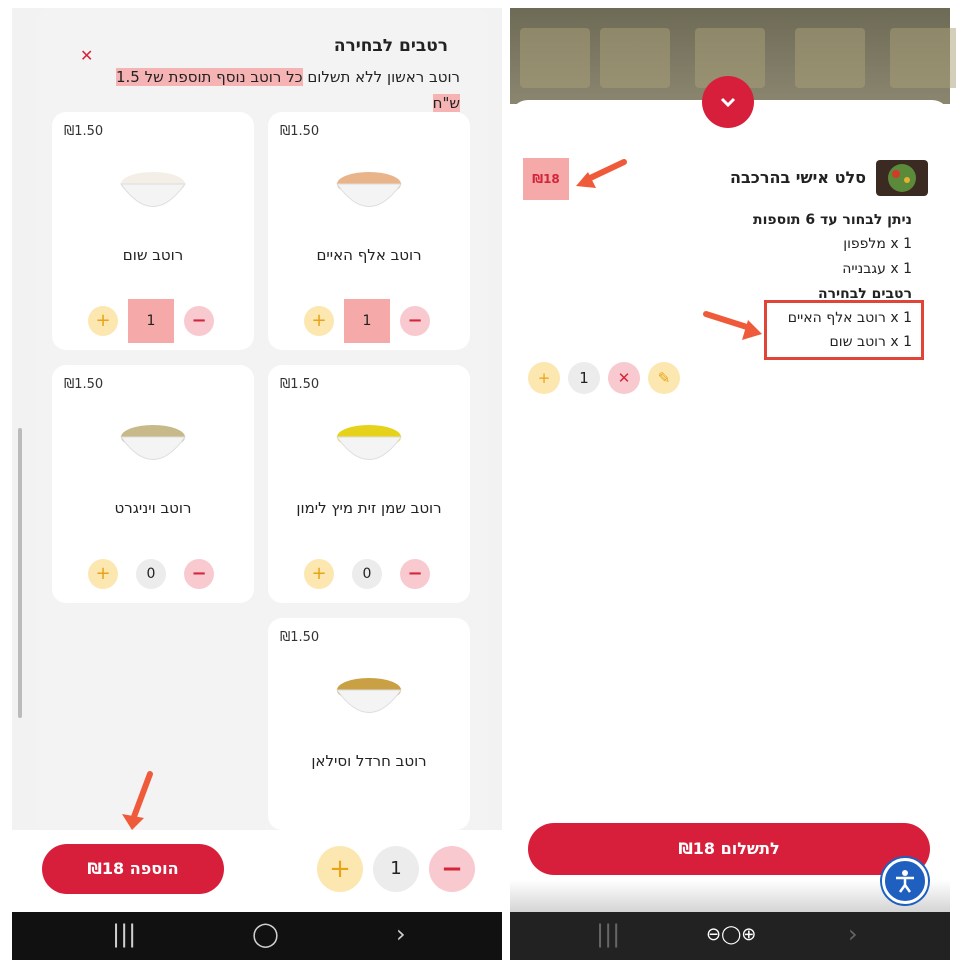 This screenshot has width=956, height=960. What do you see at coordinates (369, 724) in the screenshot?
I see `sauce-card: ₪1.50 רוטב חרדל וסילאן` at bounding box center [369, 724].